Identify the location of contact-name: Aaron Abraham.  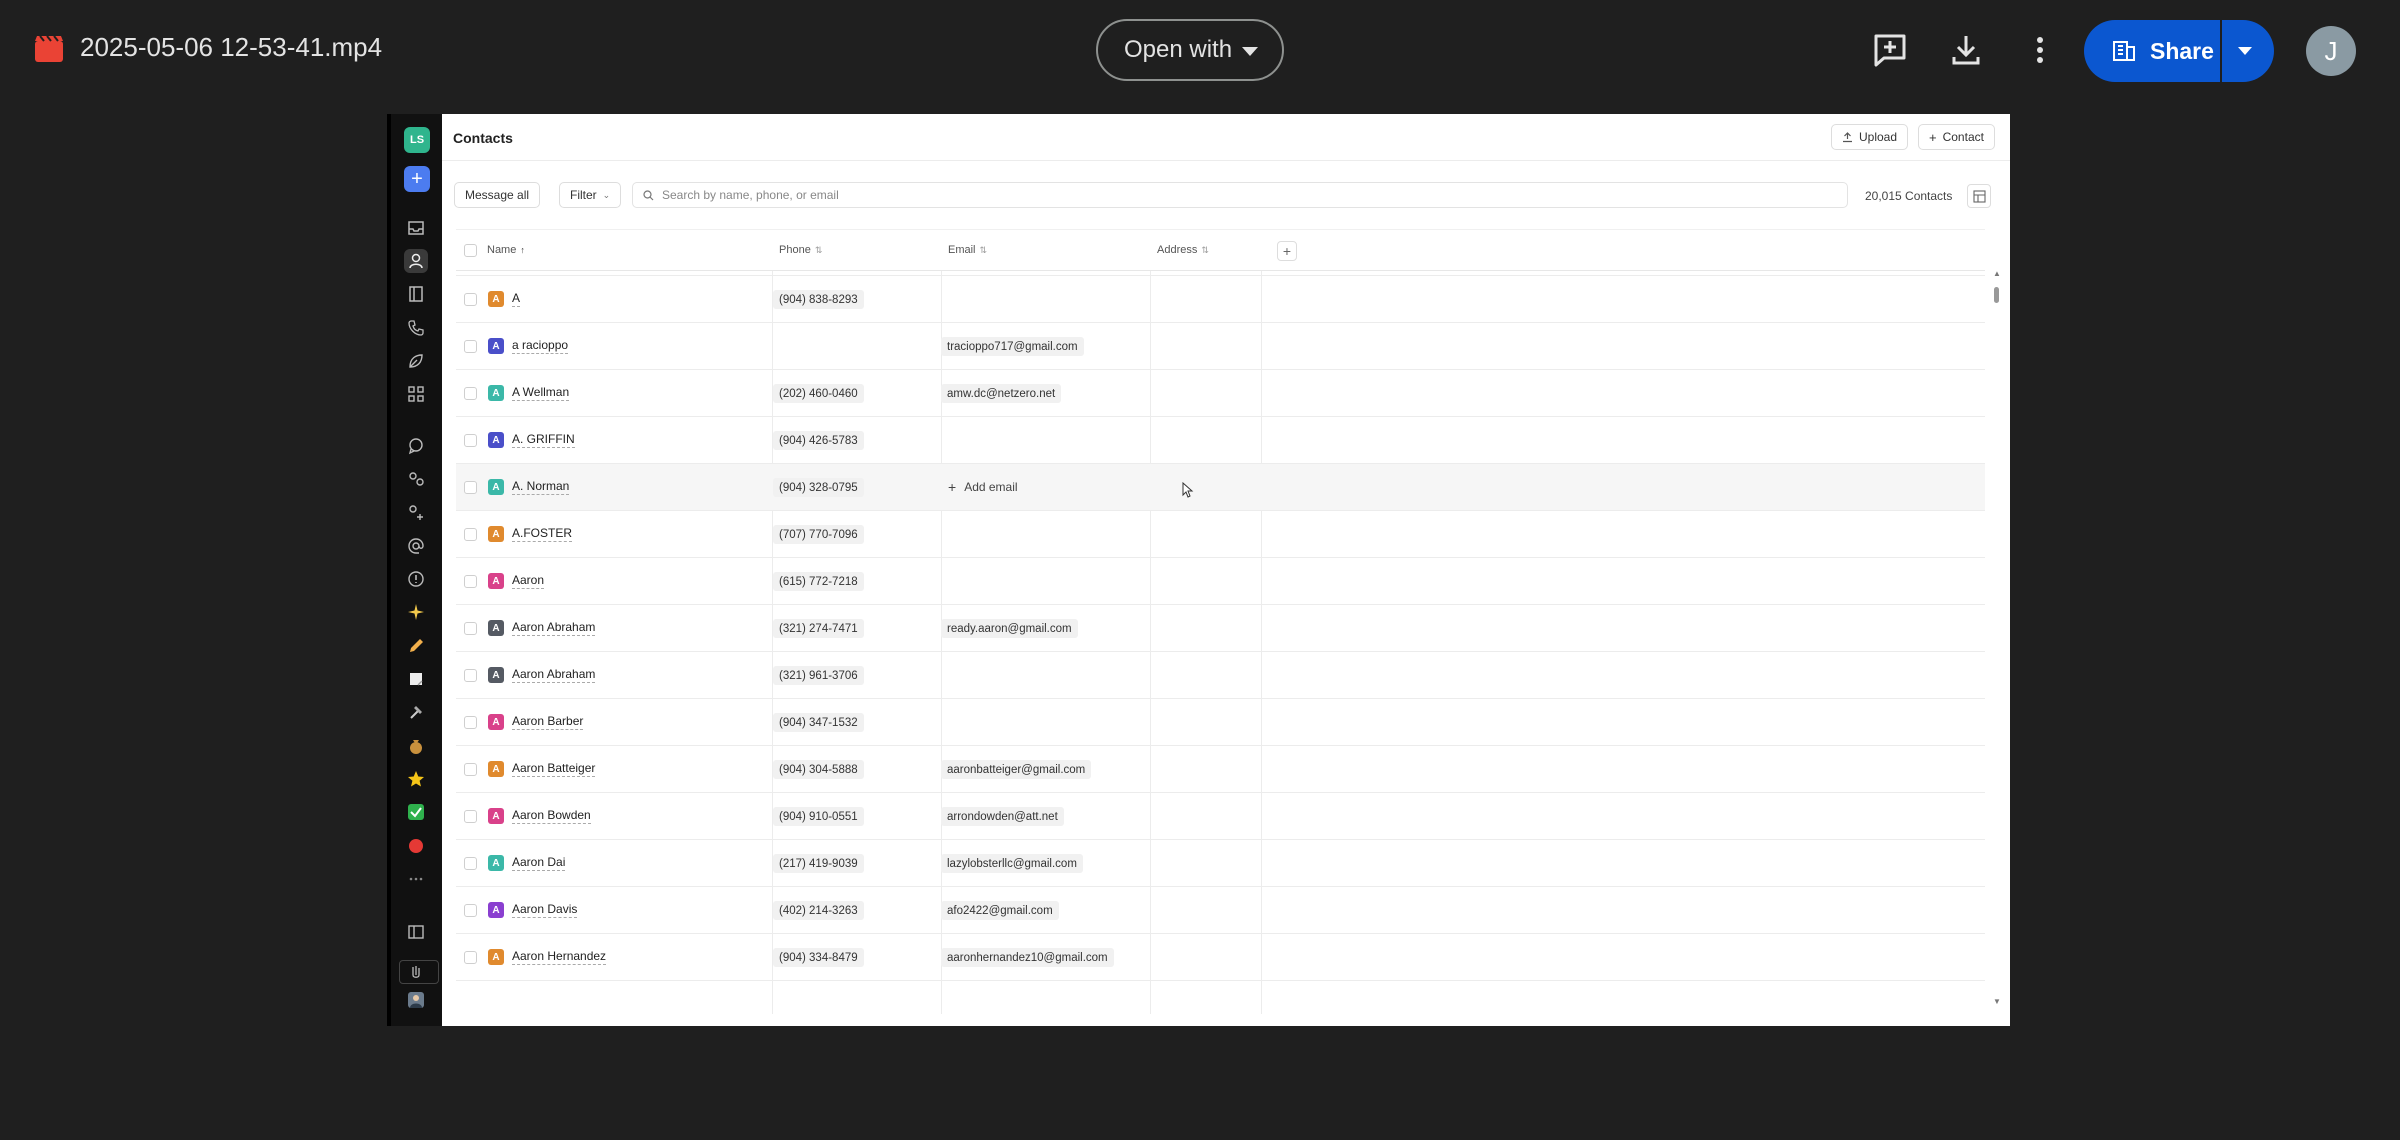
(554, 675).